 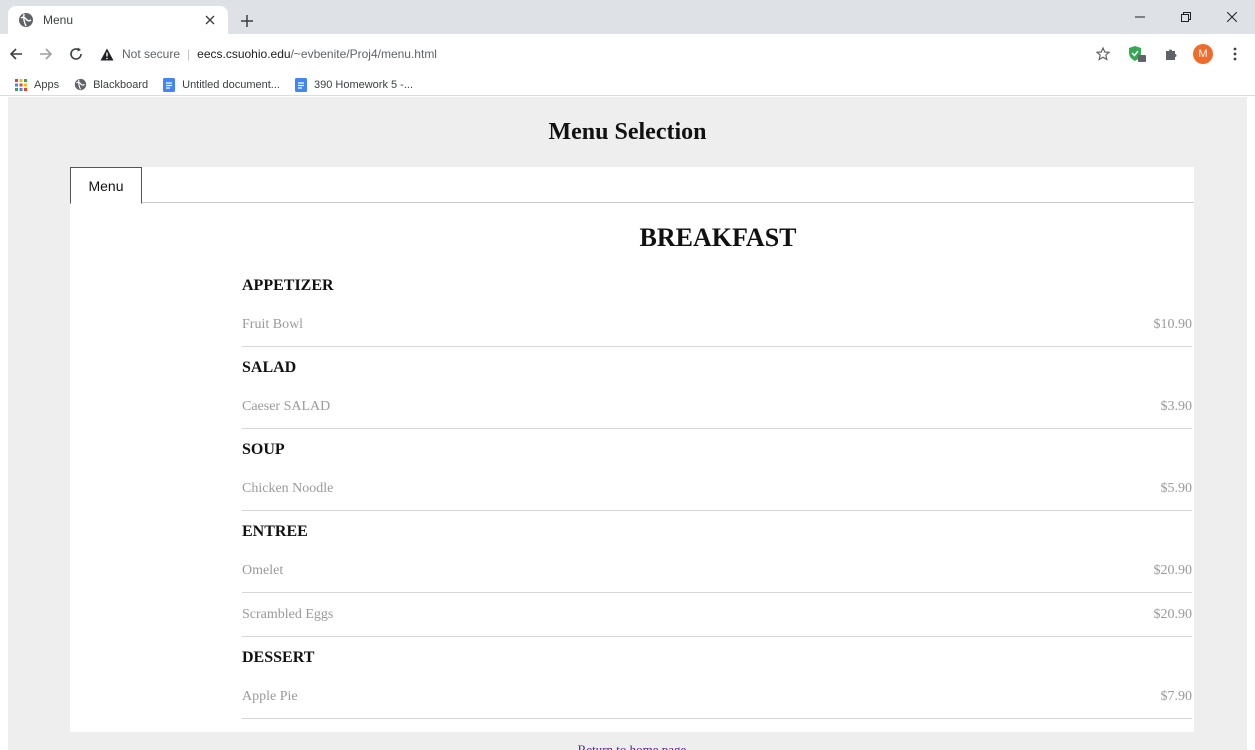 I want to click on apps-grid-icon, so click(x=21, y=85).